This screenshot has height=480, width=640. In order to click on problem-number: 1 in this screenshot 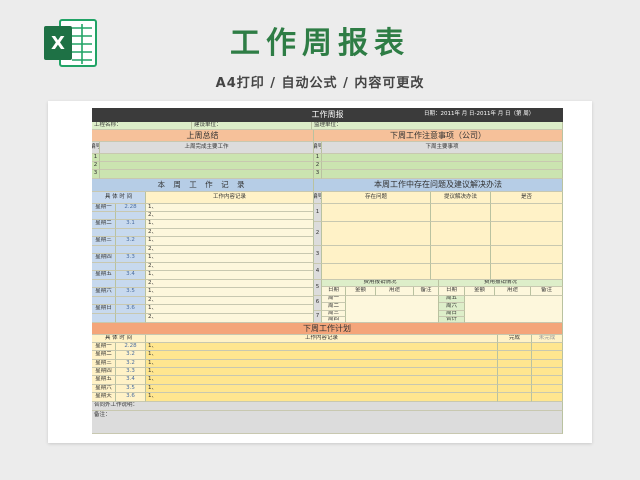, I will do `click(318, 213)`.